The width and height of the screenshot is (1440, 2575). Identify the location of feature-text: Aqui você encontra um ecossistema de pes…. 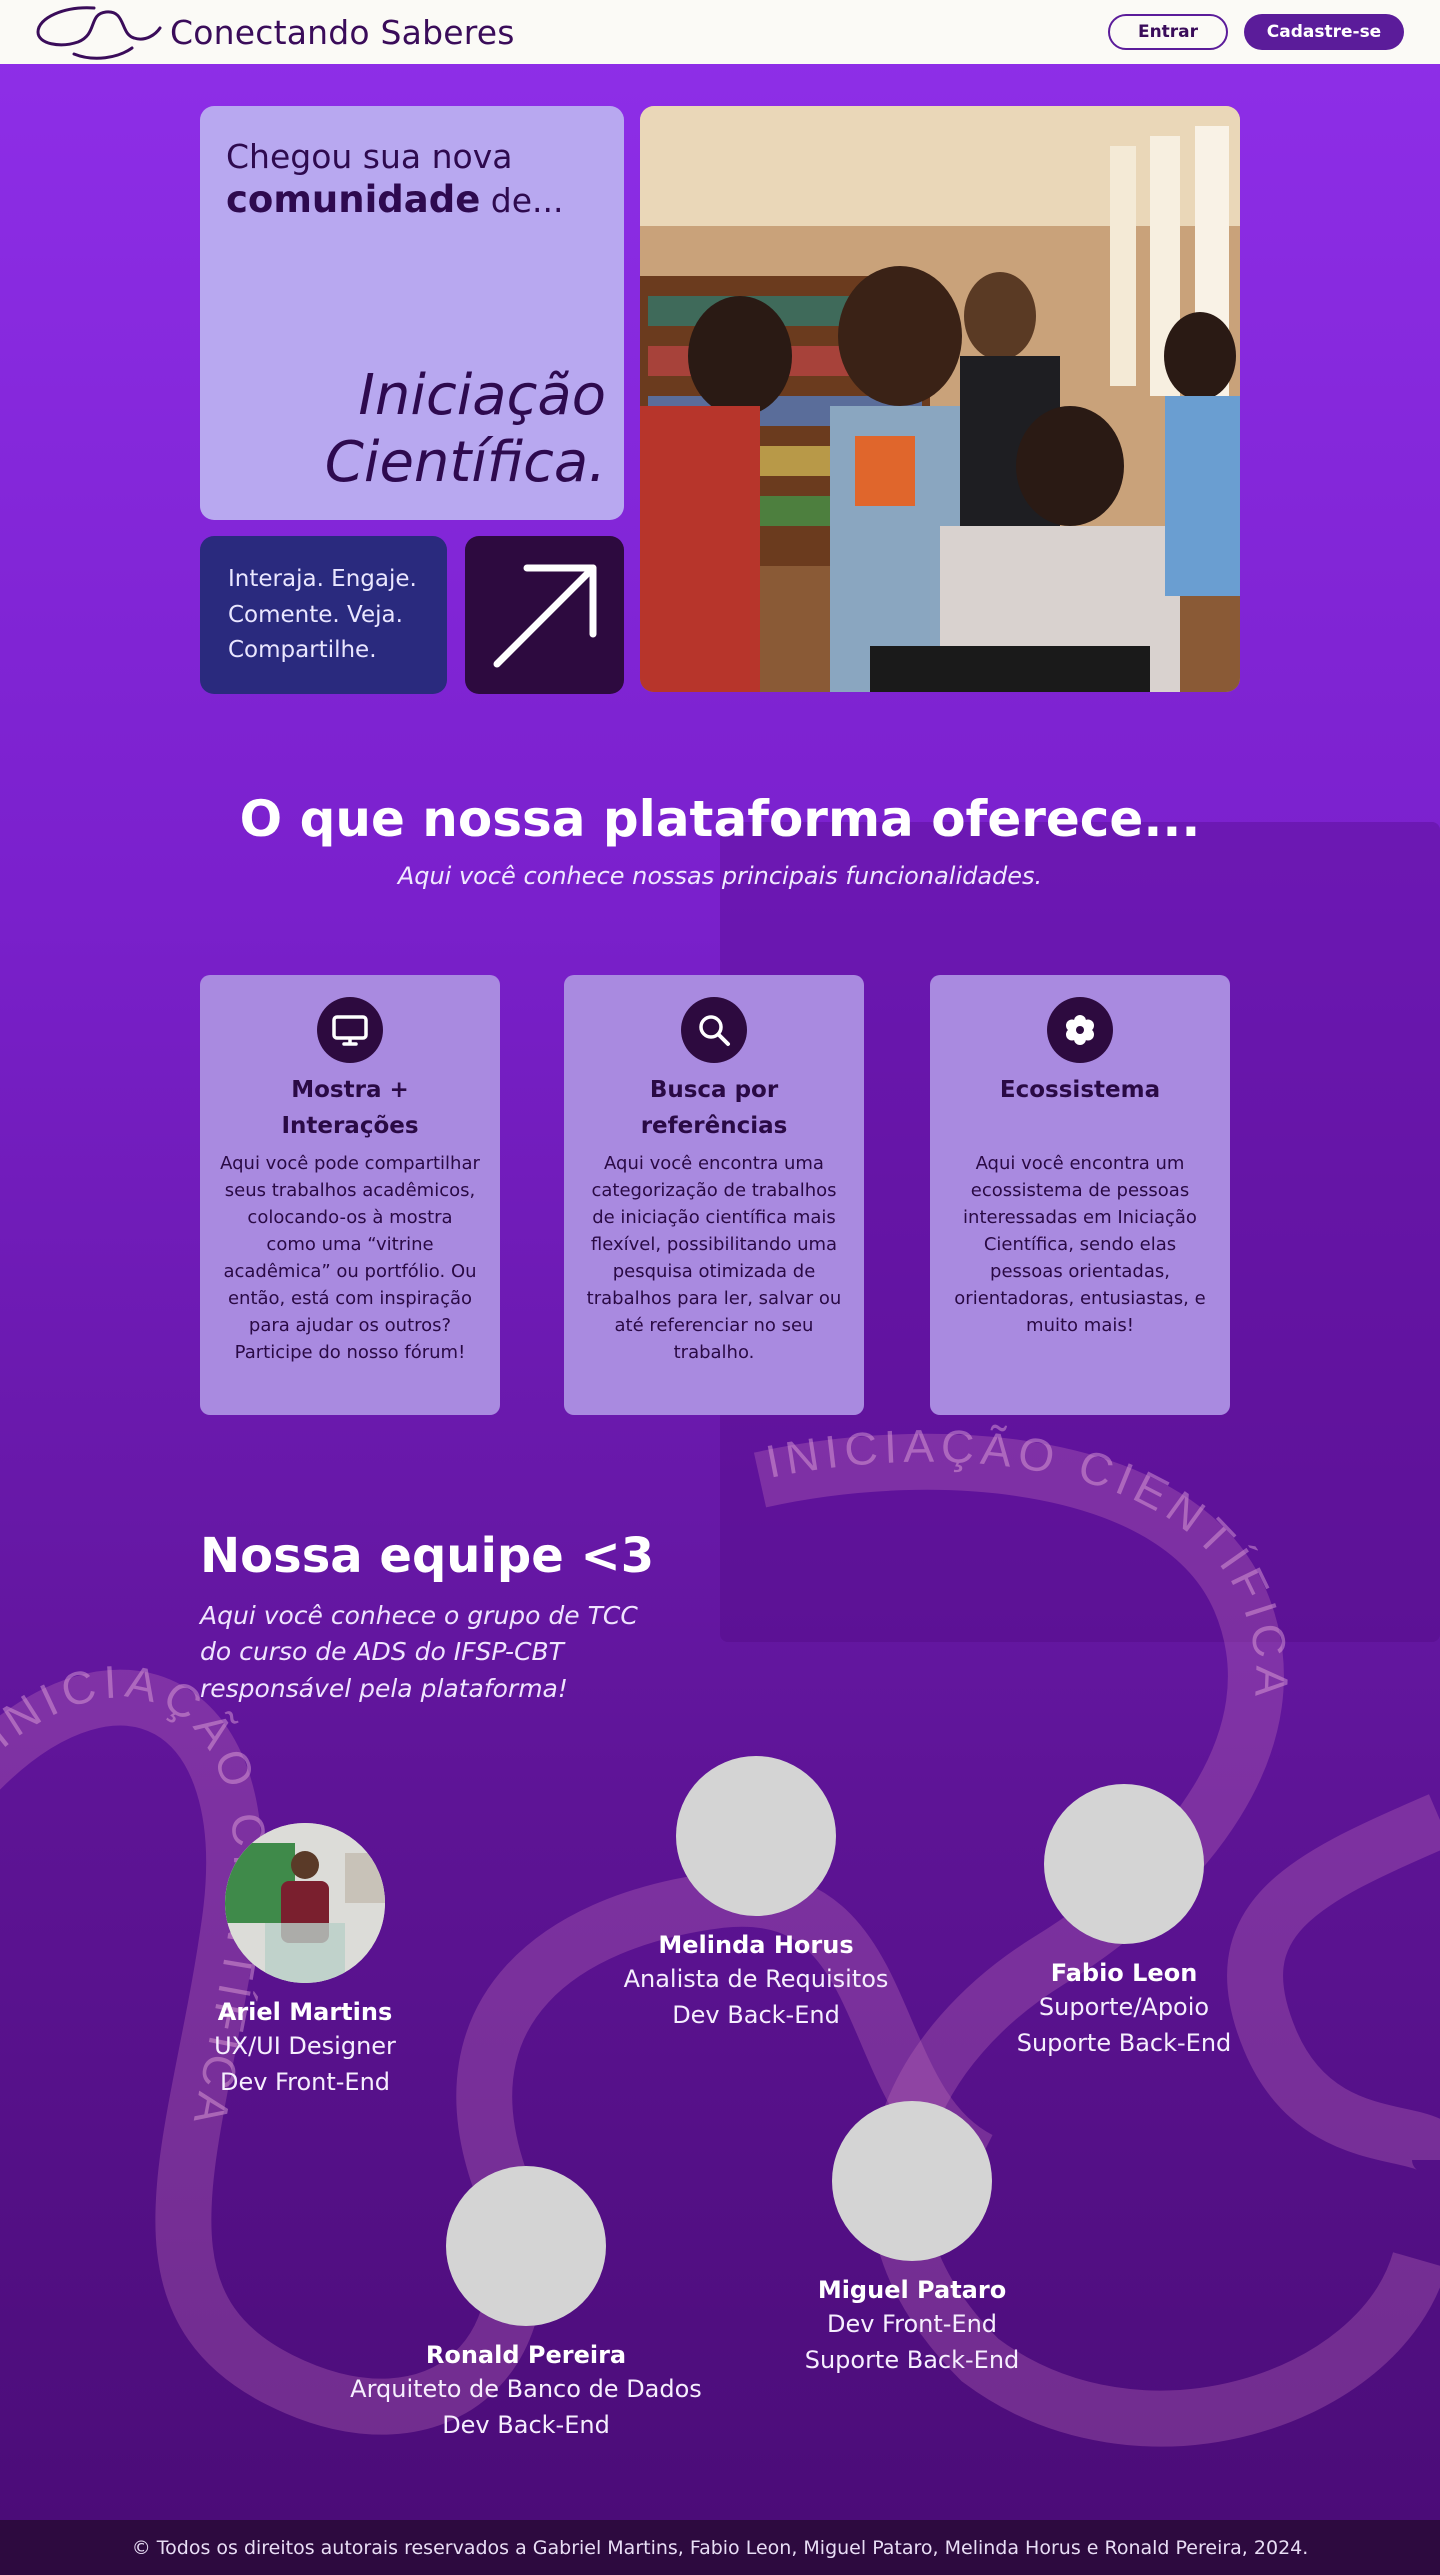
(1080, 1244).